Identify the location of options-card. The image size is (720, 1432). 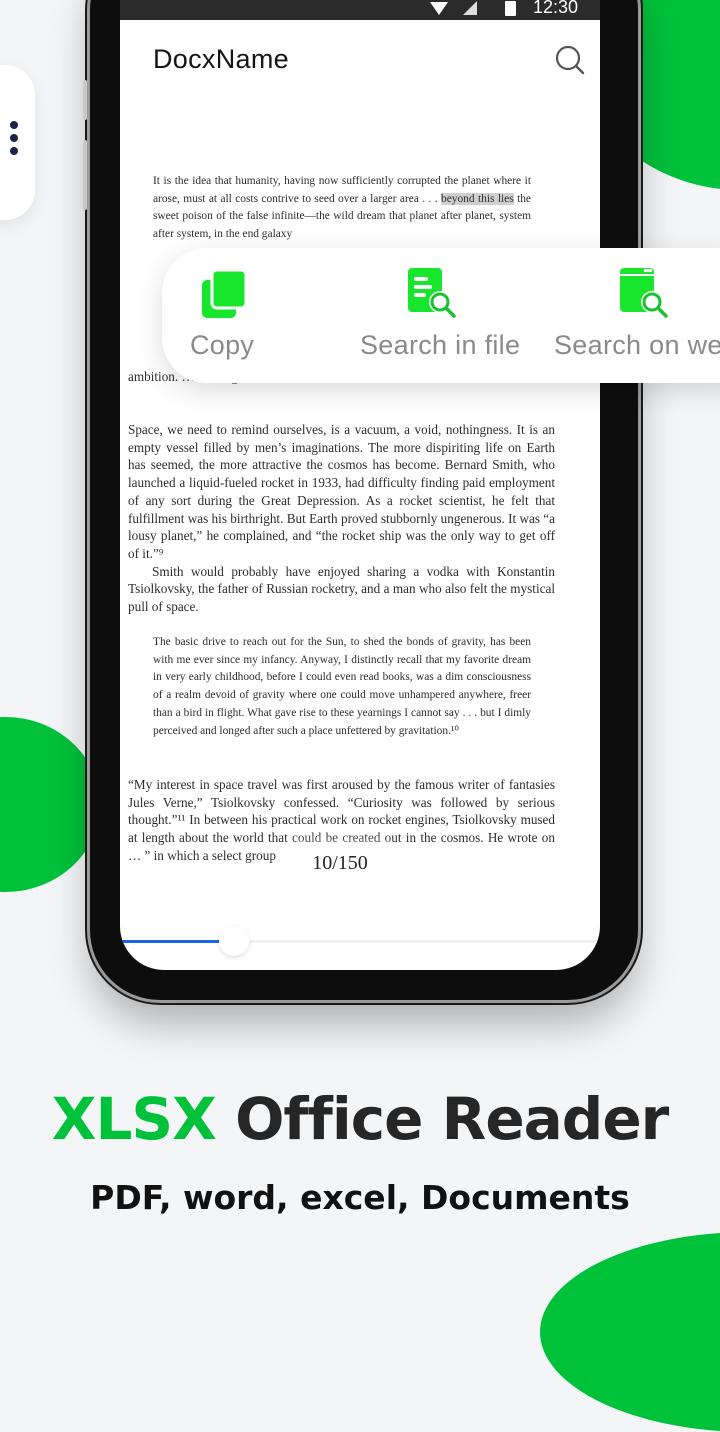
(17, 142).